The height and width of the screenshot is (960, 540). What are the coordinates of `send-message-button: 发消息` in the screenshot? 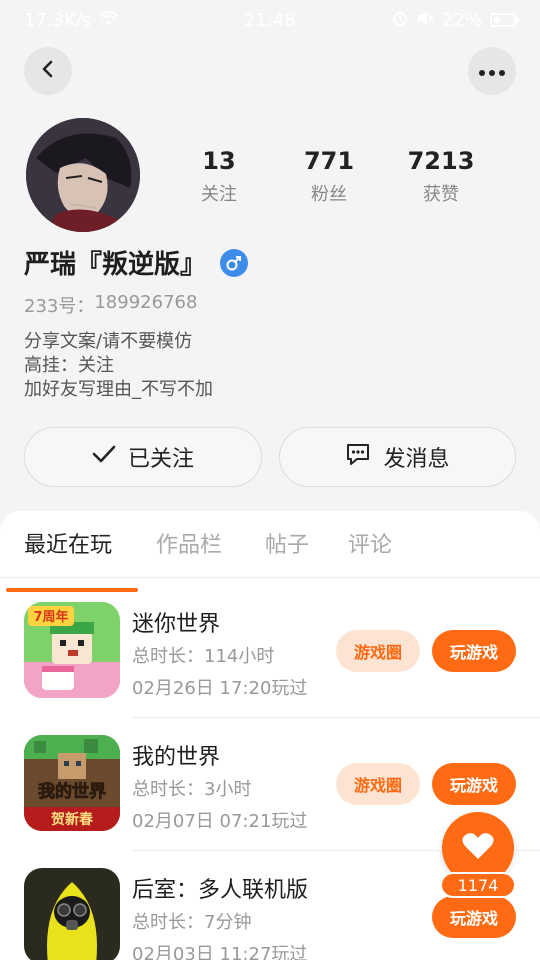 It's located at (397, 457).